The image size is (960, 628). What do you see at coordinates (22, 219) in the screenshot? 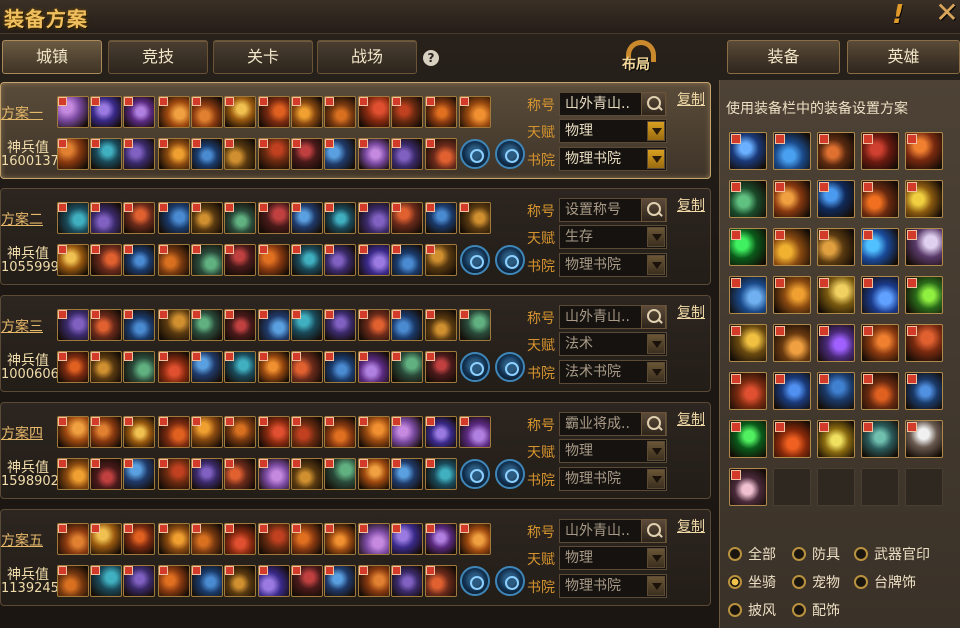
I see `plan-name: 方案二` at bounding box center [22, 219].